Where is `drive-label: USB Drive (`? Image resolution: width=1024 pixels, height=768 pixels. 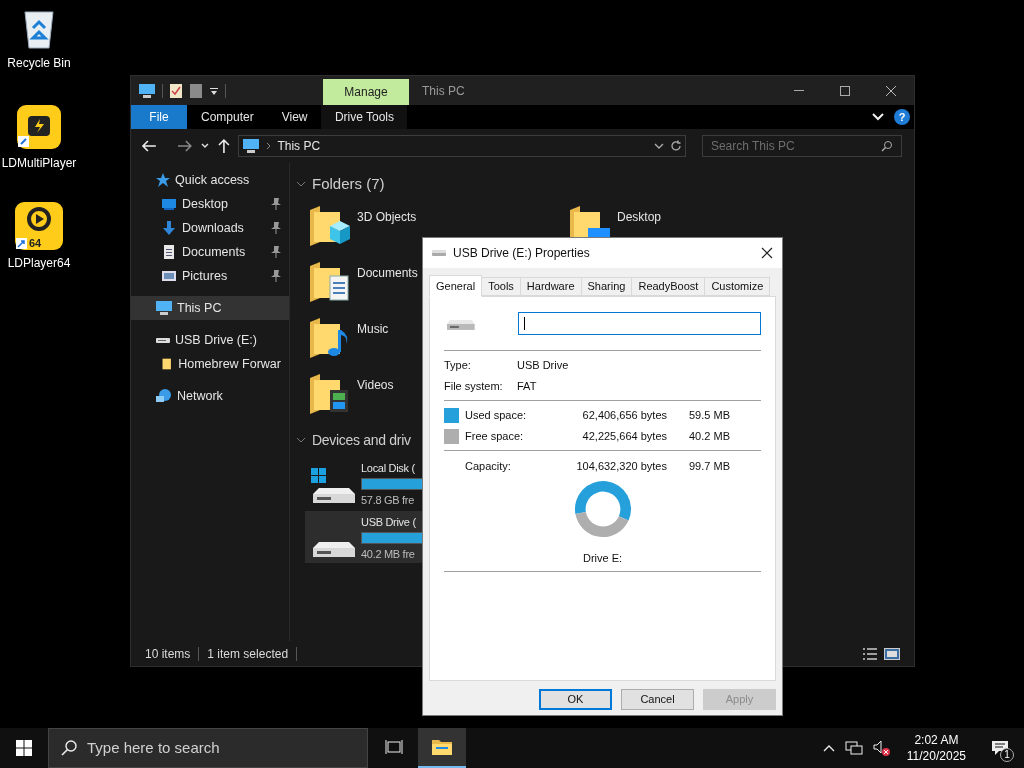
drive-label: USB Drive ( is located at coordinates (388, 522).